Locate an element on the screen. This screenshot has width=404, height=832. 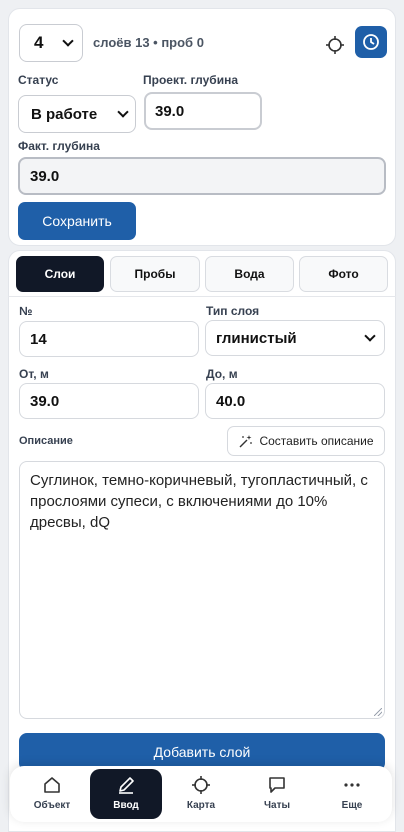
layer-type-select: глинистый is located at coordinates (295, 338).